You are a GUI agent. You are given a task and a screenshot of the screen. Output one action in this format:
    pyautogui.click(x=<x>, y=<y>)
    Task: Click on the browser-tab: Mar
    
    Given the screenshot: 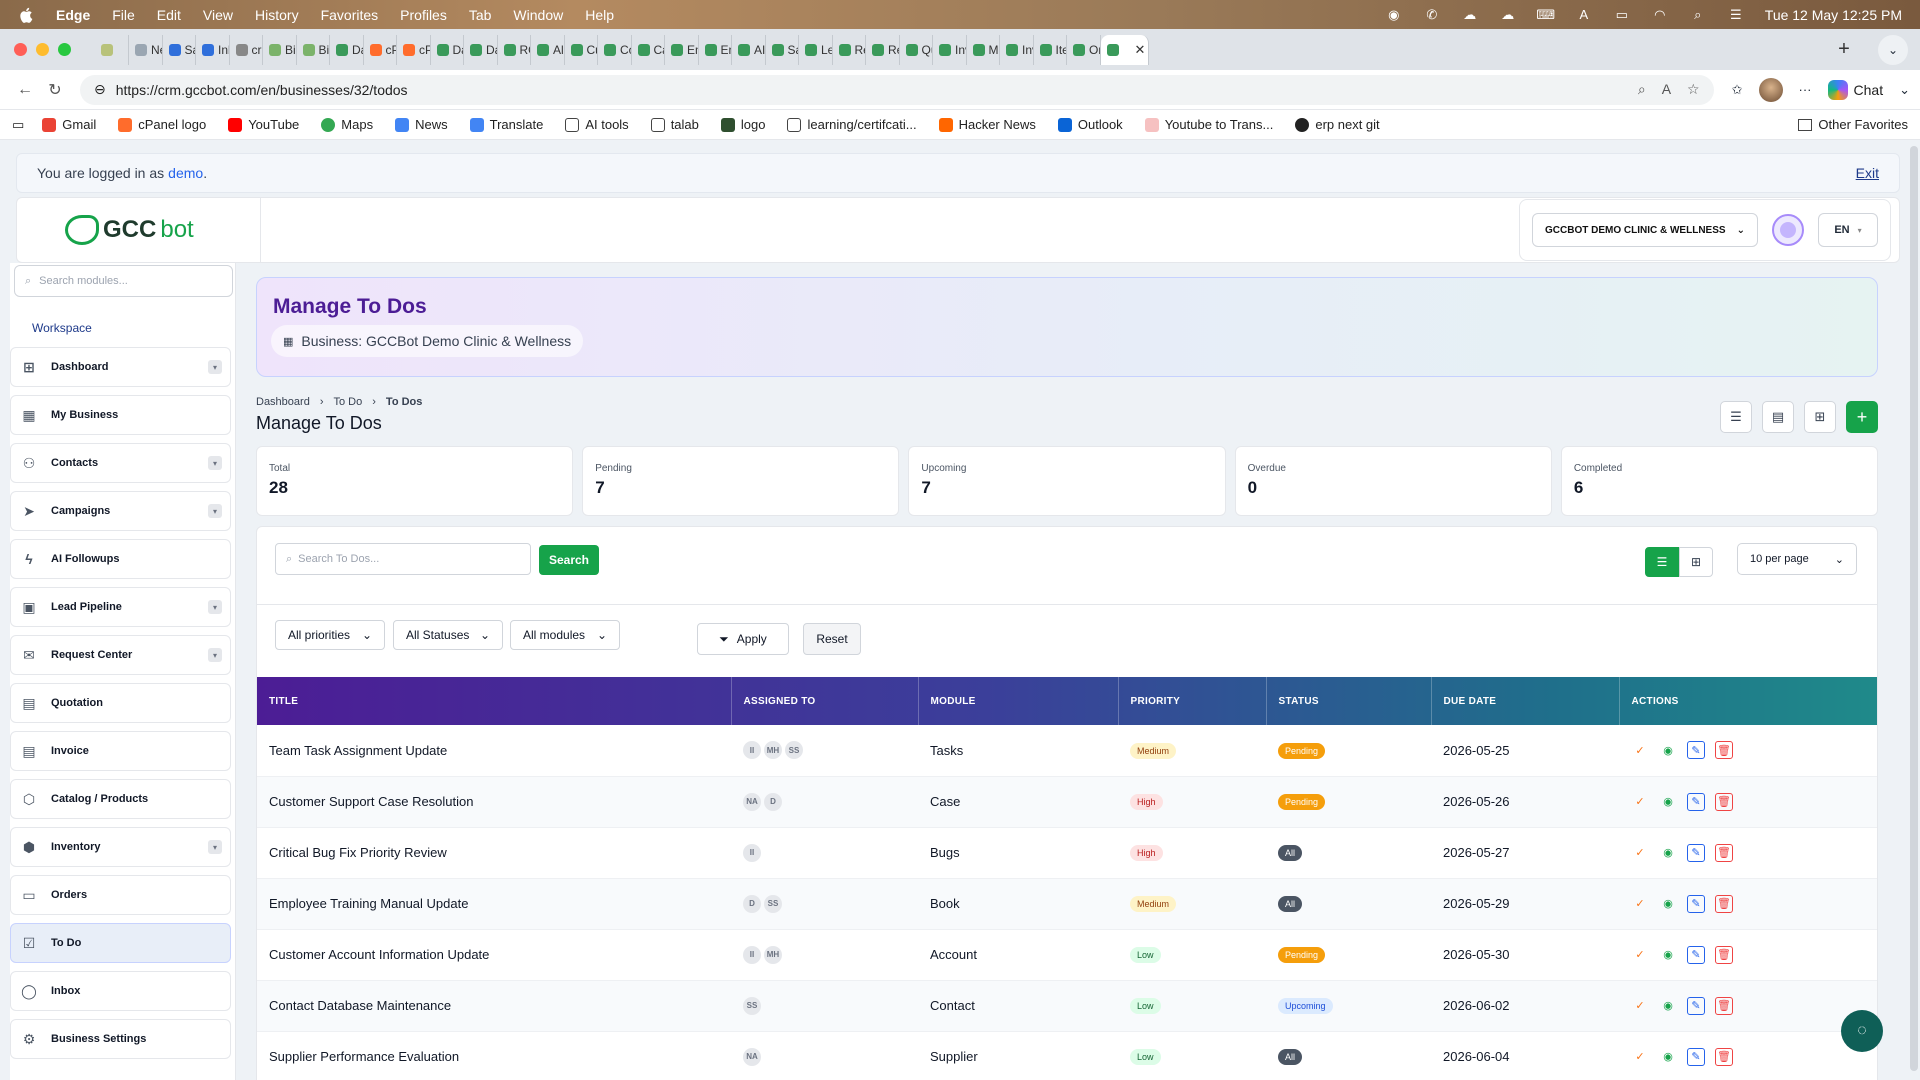 What is the action you would take?
    pyautogui.click(x=983, y=49)
    